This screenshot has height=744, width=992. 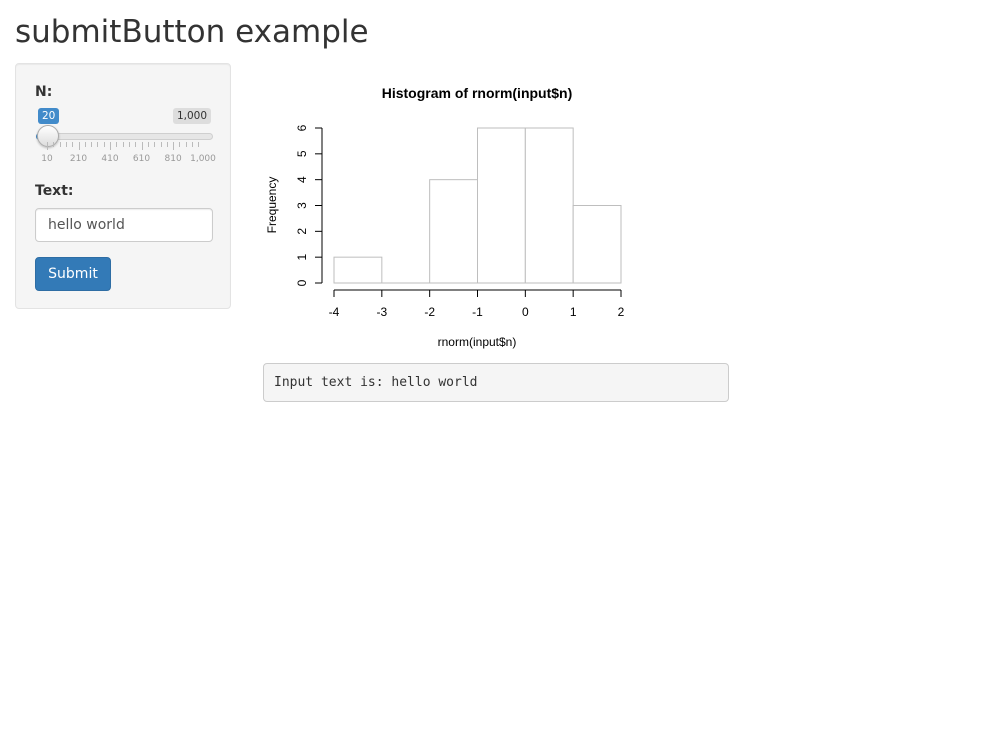 I want to click on y-tick-label: 0, so click(x=302, y=282).